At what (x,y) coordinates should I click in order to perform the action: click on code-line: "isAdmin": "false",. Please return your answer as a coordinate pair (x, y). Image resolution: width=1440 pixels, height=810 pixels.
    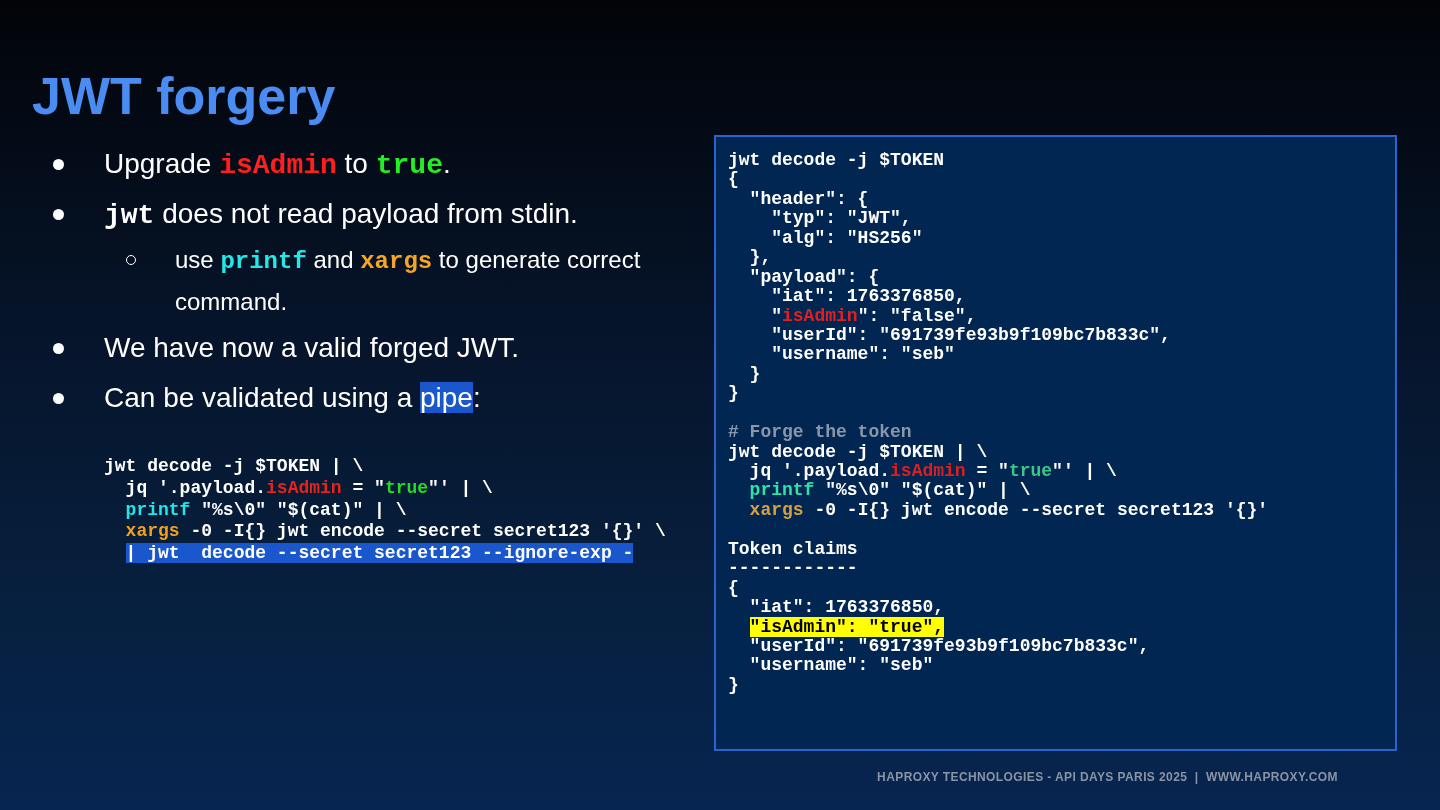
    Looking at the image, I should click on (873, 316).